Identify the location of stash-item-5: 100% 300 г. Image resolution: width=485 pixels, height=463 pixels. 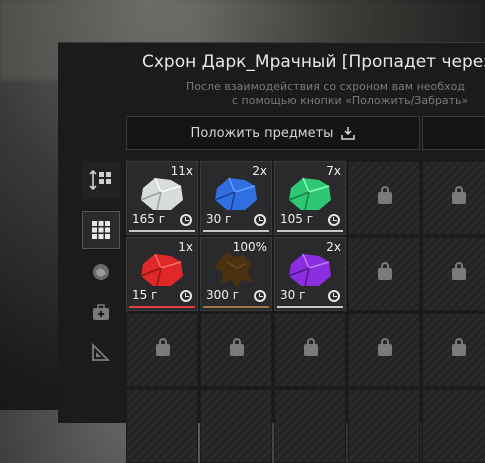
(236, 274).